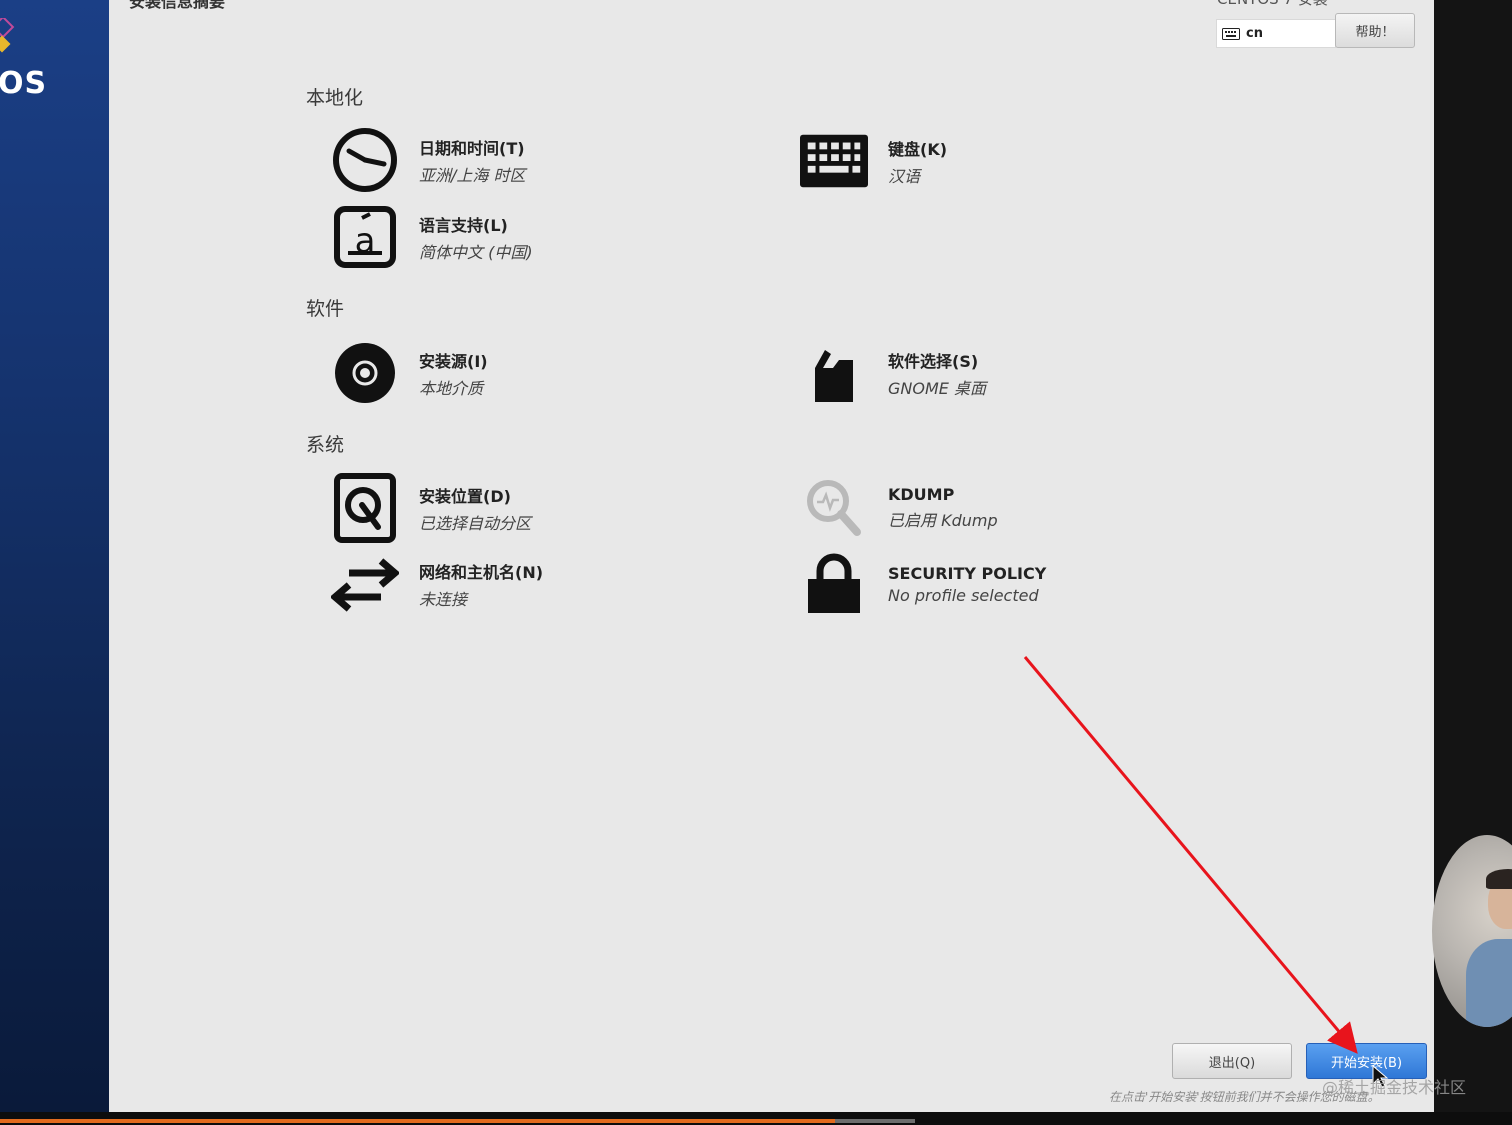 The height and width of the screenshot is (1125, 1512). What do you see at coordinates (7, 35) in the screenshot?
I see `centos-logo-icon` at bounding box center [7, 35].